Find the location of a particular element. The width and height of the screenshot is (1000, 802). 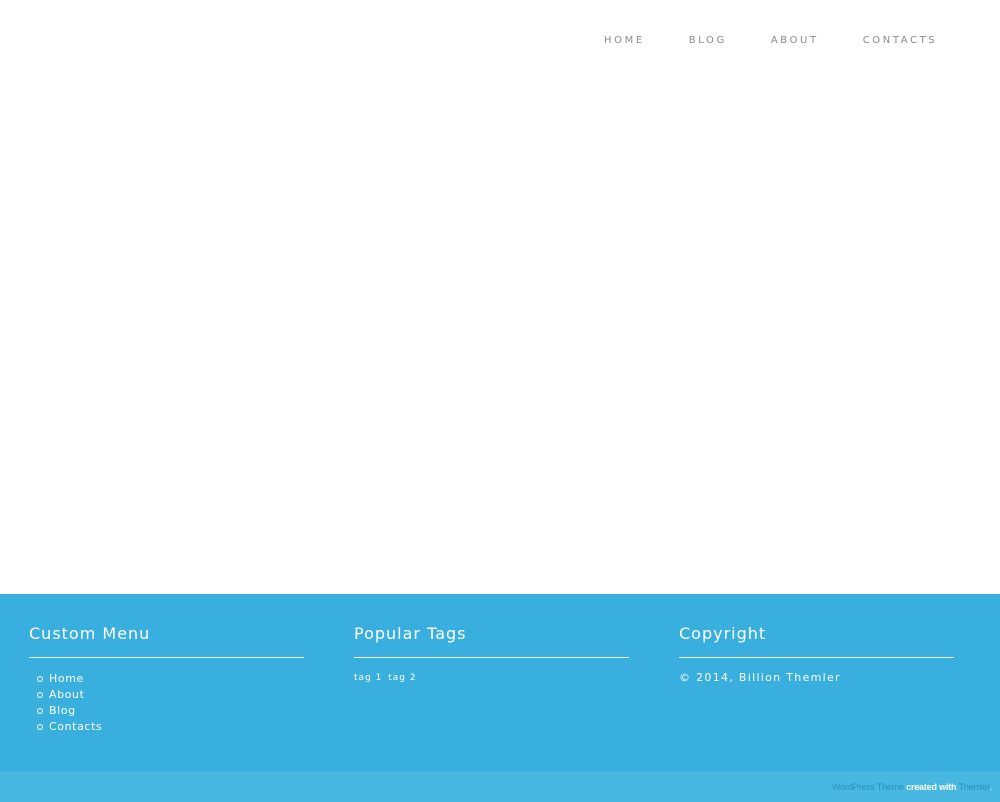

credits-created-with: created with is located at coordinates (931, 787).